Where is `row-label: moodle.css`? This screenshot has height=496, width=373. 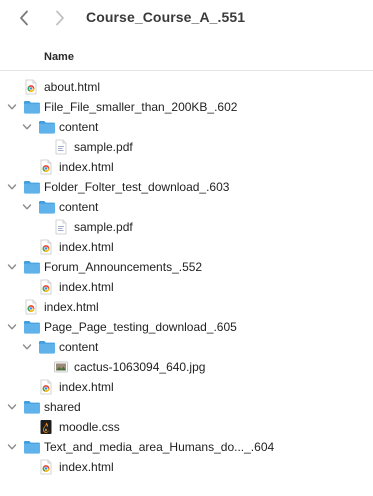
row-label: moodle.css is located at coordinates (89, 427).